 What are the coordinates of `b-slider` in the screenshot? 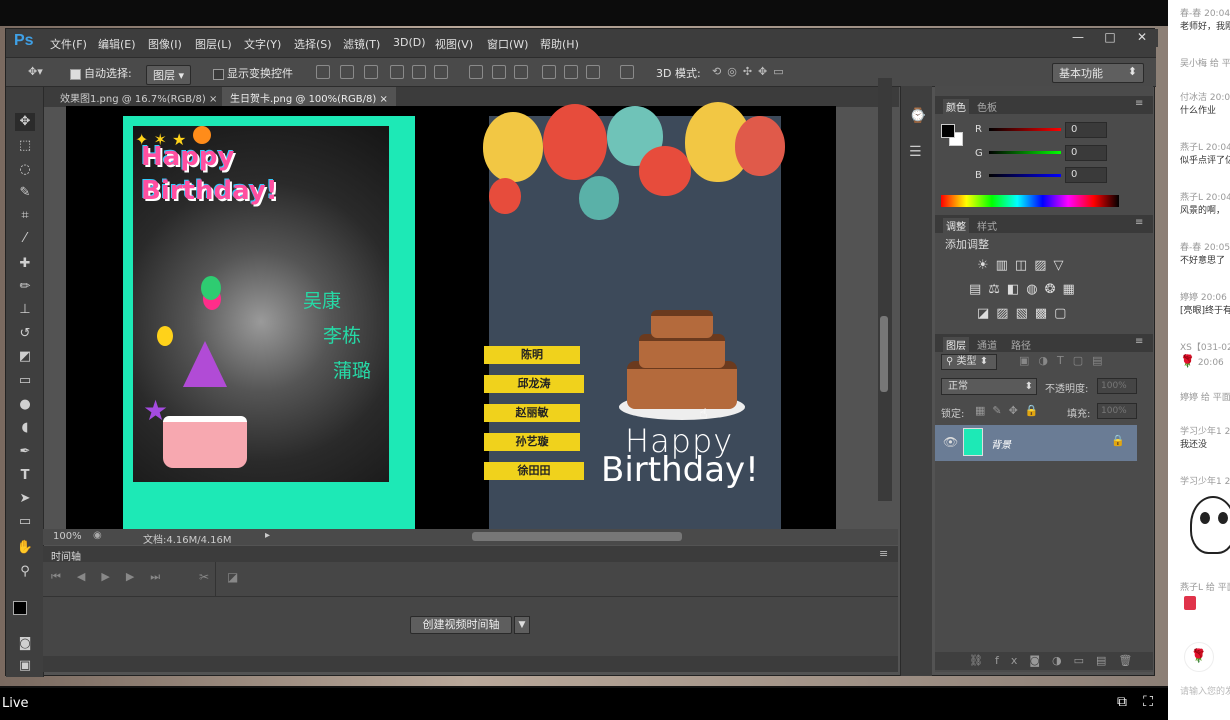 It's located at (1025, 175).